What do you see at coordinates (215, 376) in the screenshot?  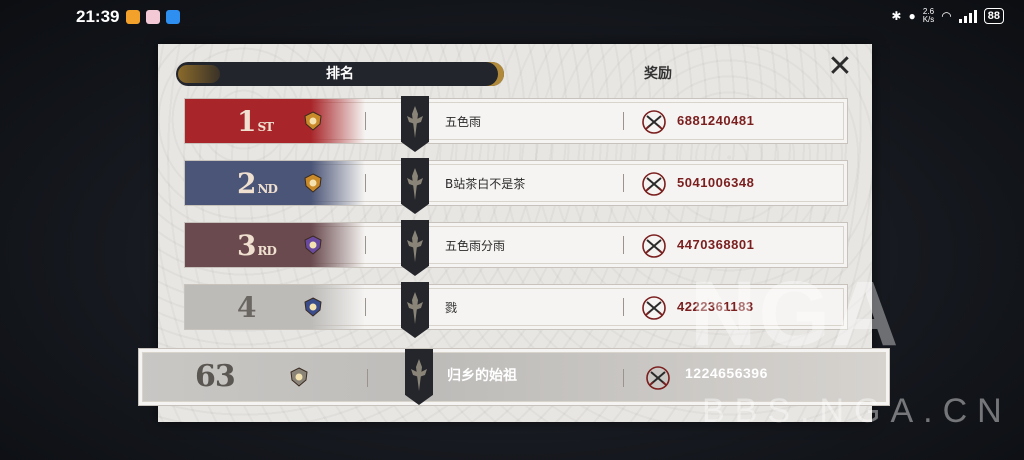 I see `rank-number: 63` at bounding box center [215, 376].